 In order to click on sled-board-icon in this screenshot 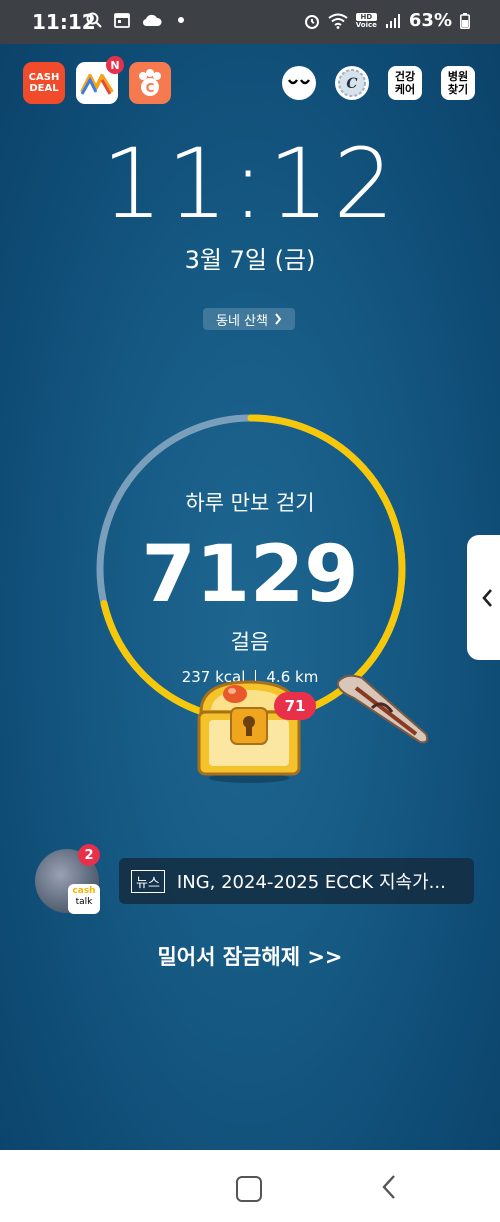, I will do `click(382, 709)`.